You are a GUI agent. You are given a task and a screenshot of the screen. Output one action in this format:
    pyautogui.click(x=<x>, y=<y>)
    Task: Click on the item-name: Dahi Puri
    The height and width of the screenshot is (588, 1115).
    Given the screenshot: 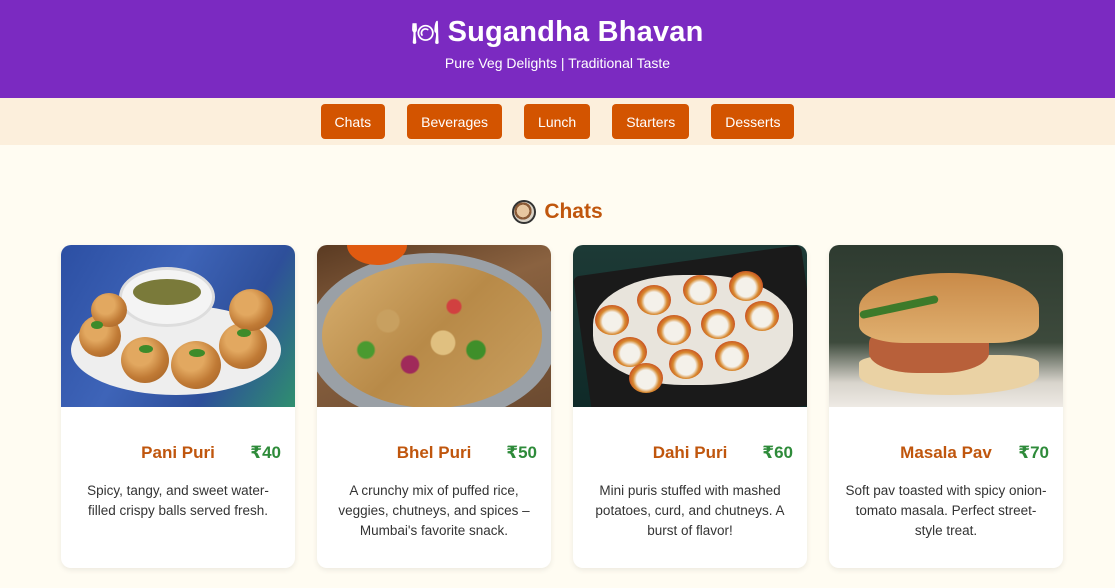 What is the action you would take?
    pyautogui.click(x=690, y=452)
    